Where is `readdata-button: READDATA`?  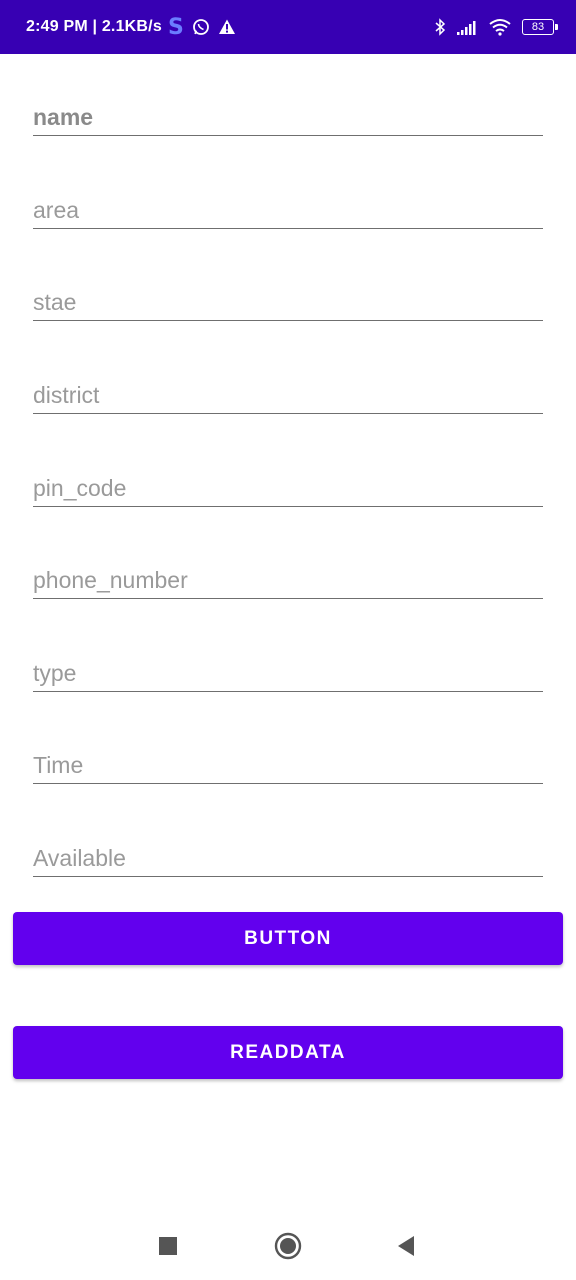 readdata-button: READDATA is located at coordinates (288, 1052).